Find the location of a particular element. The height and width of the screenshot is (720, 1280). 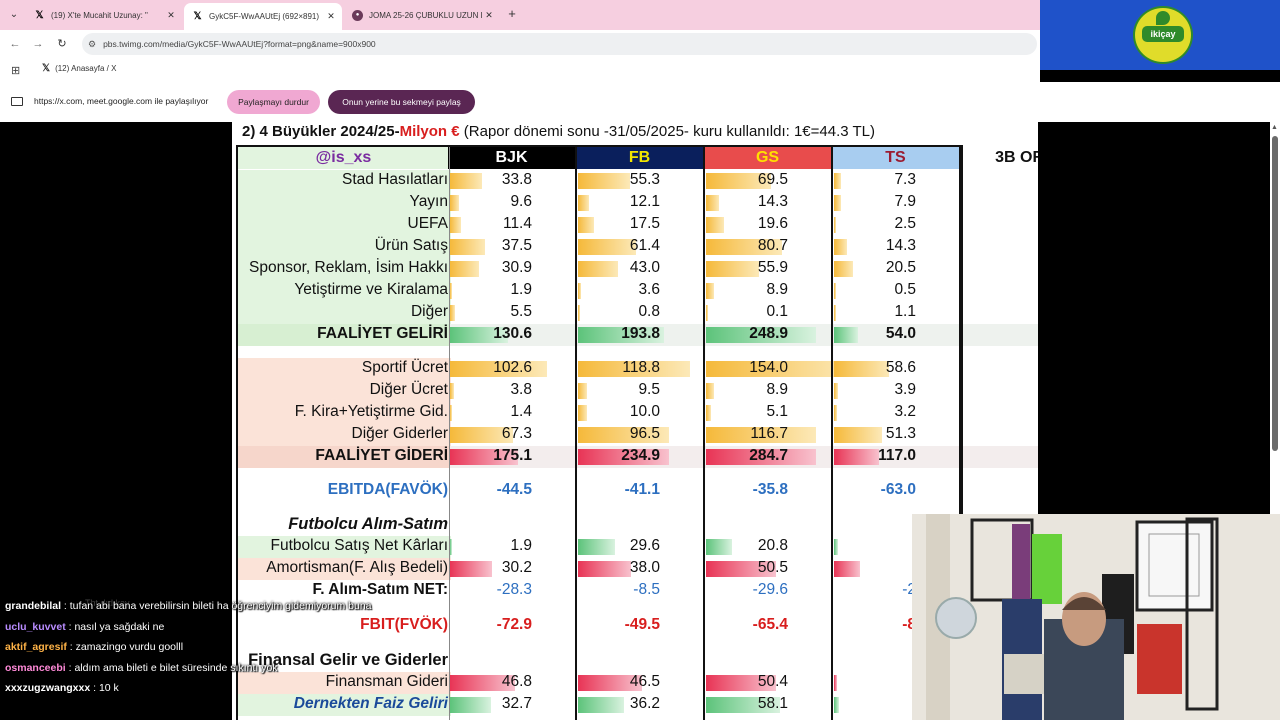

tab-joma: ● JOMA 25-26 ÇUBUKLU UZUN K ✕ is located at coordinates (422, 15).